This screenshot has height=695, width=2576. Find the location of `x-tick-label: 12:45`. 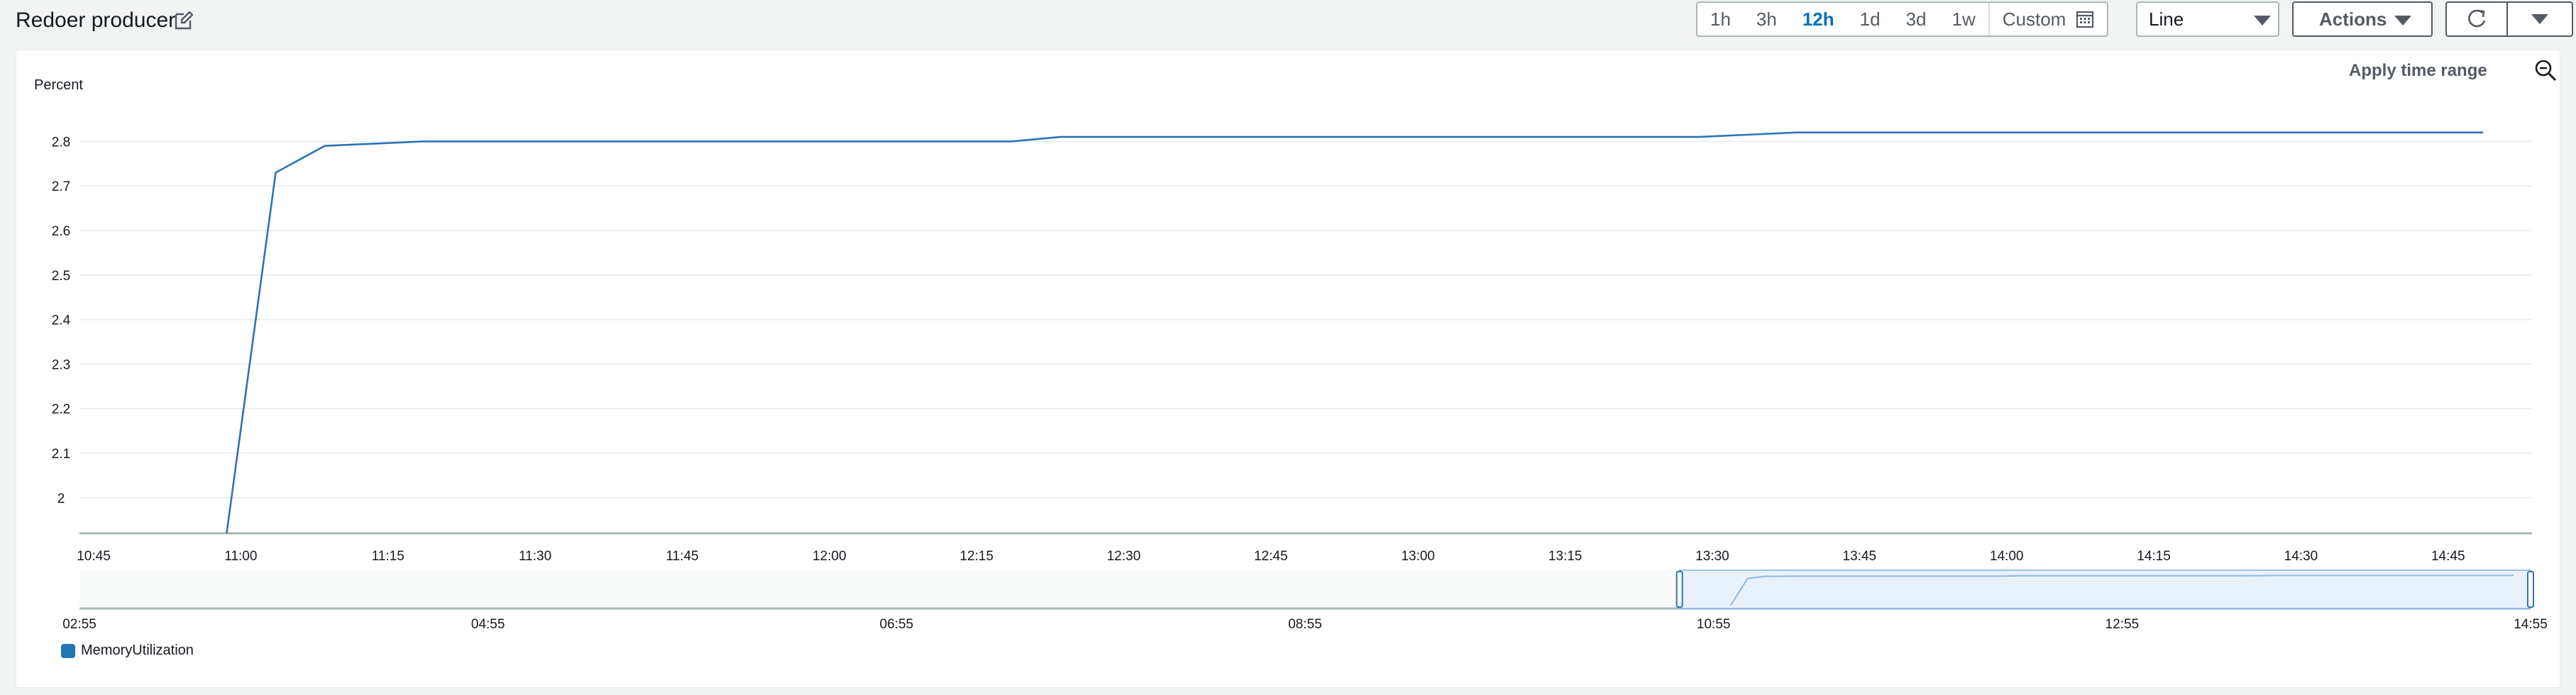

x-tick-label: 12:45 is located at coordinates (1271, 556).